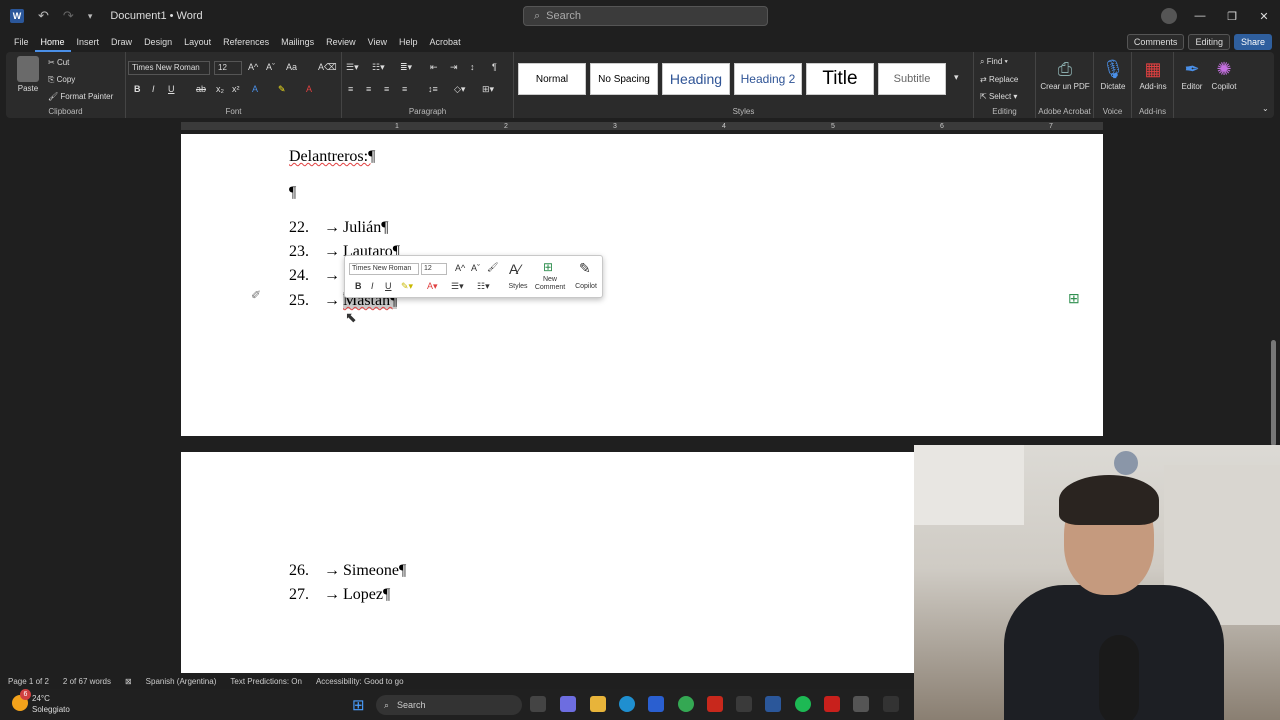  Describe the element at coordinates (518, 286) in the screenshot. I see `mini-styles-label: Styles` at that location.